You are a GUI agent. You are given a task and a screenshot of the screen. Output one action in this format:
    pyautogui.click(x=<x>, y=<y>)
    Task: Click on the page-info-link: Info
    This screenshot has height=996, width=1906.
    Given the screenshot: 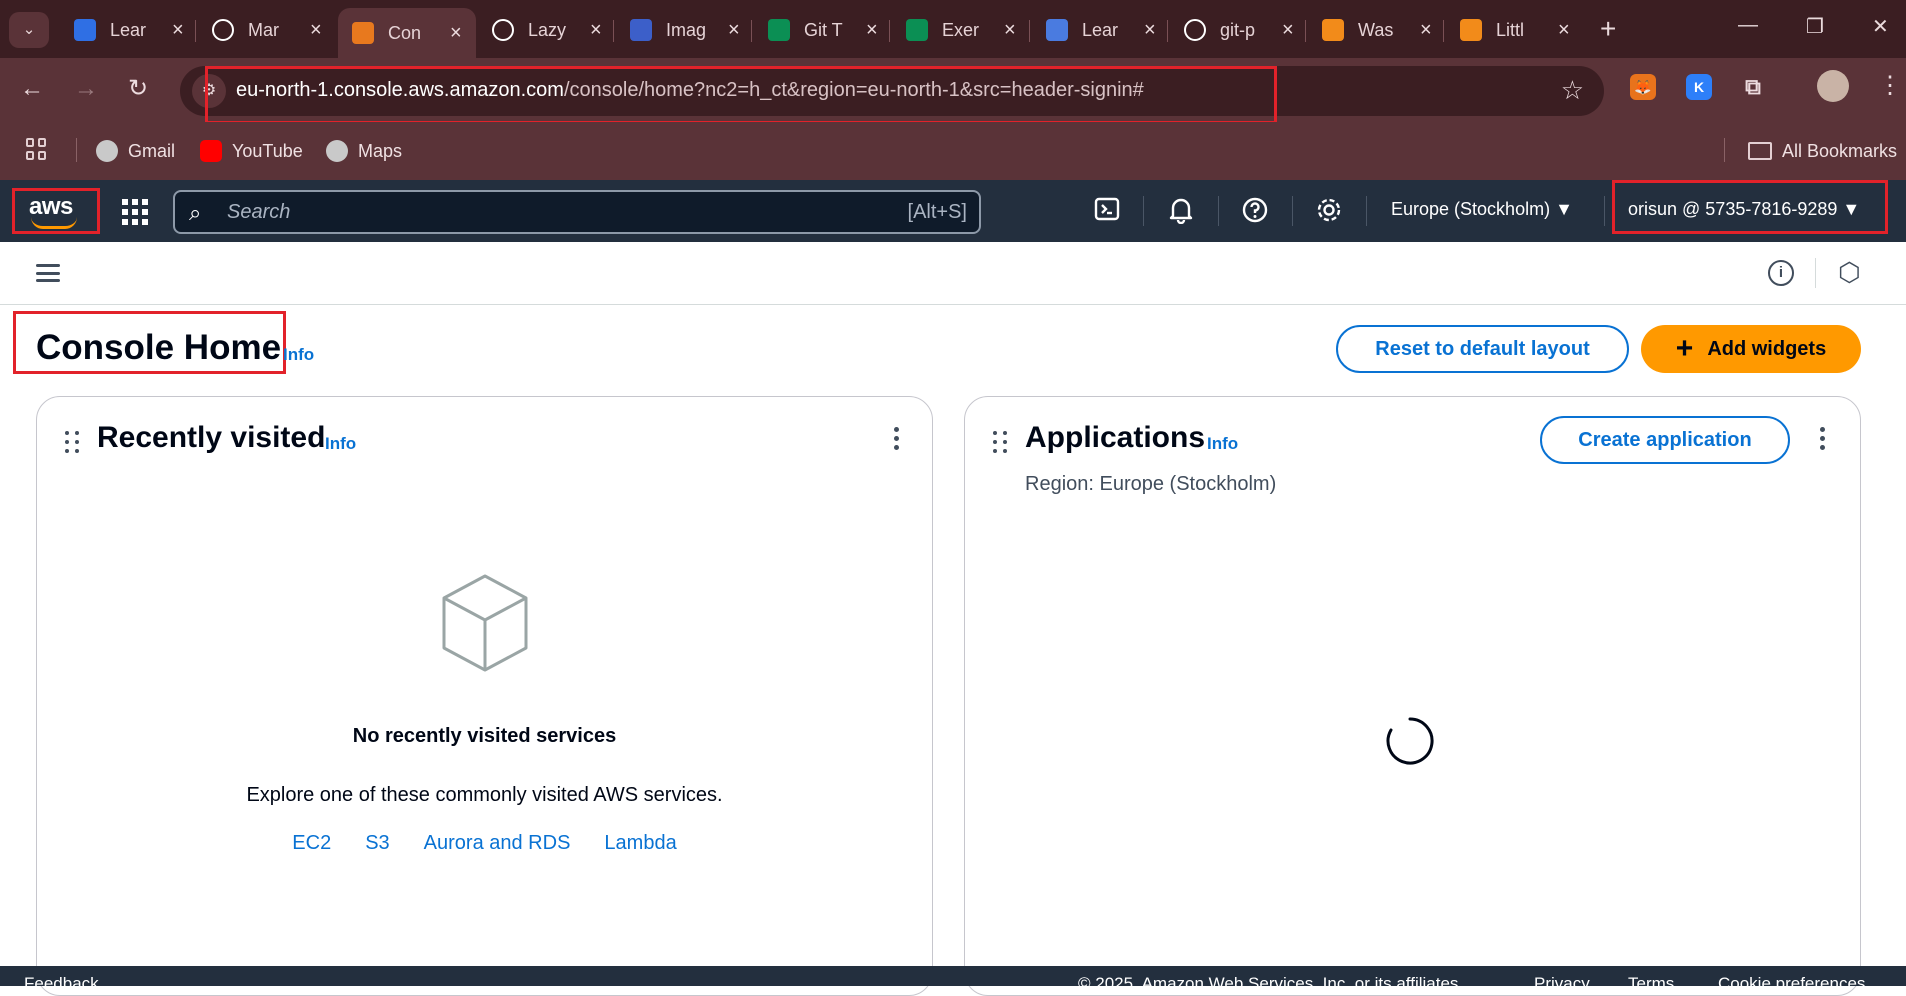 What is the action you would take?
    pyautogui.click(x=298, y=355)
    